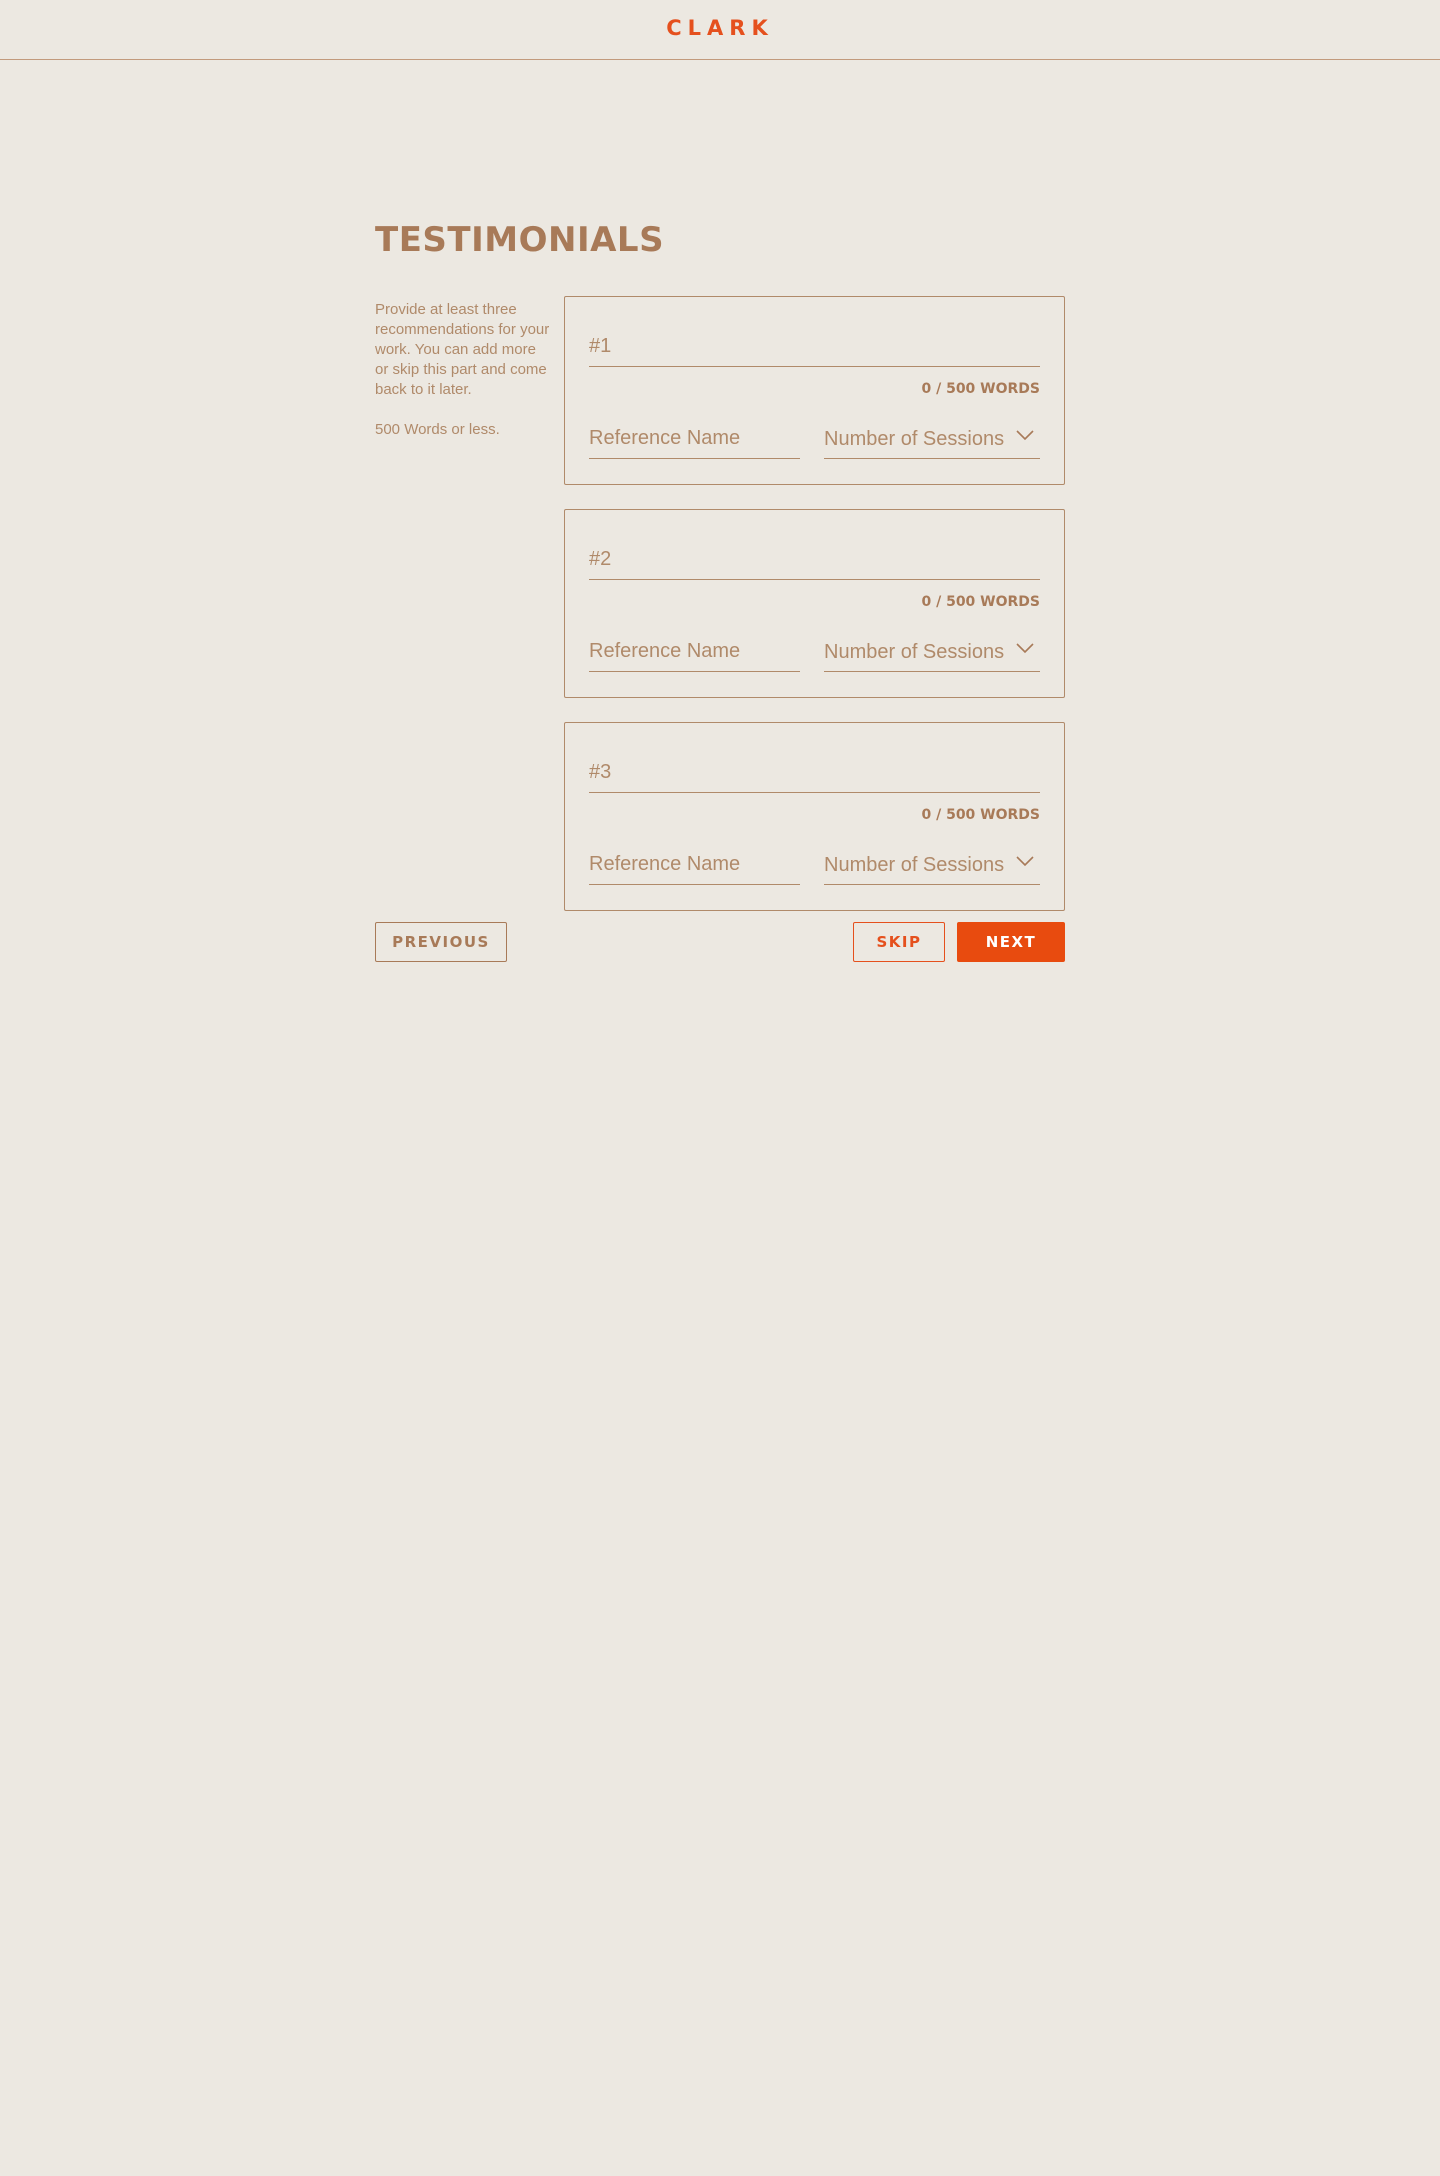 The width and height of the screenshot is (1440, 2176). What do you see at coordinates (441, 942) in the screenshot?
I see `previous-button: PREVIOUS` at bounding box center [441, 942].